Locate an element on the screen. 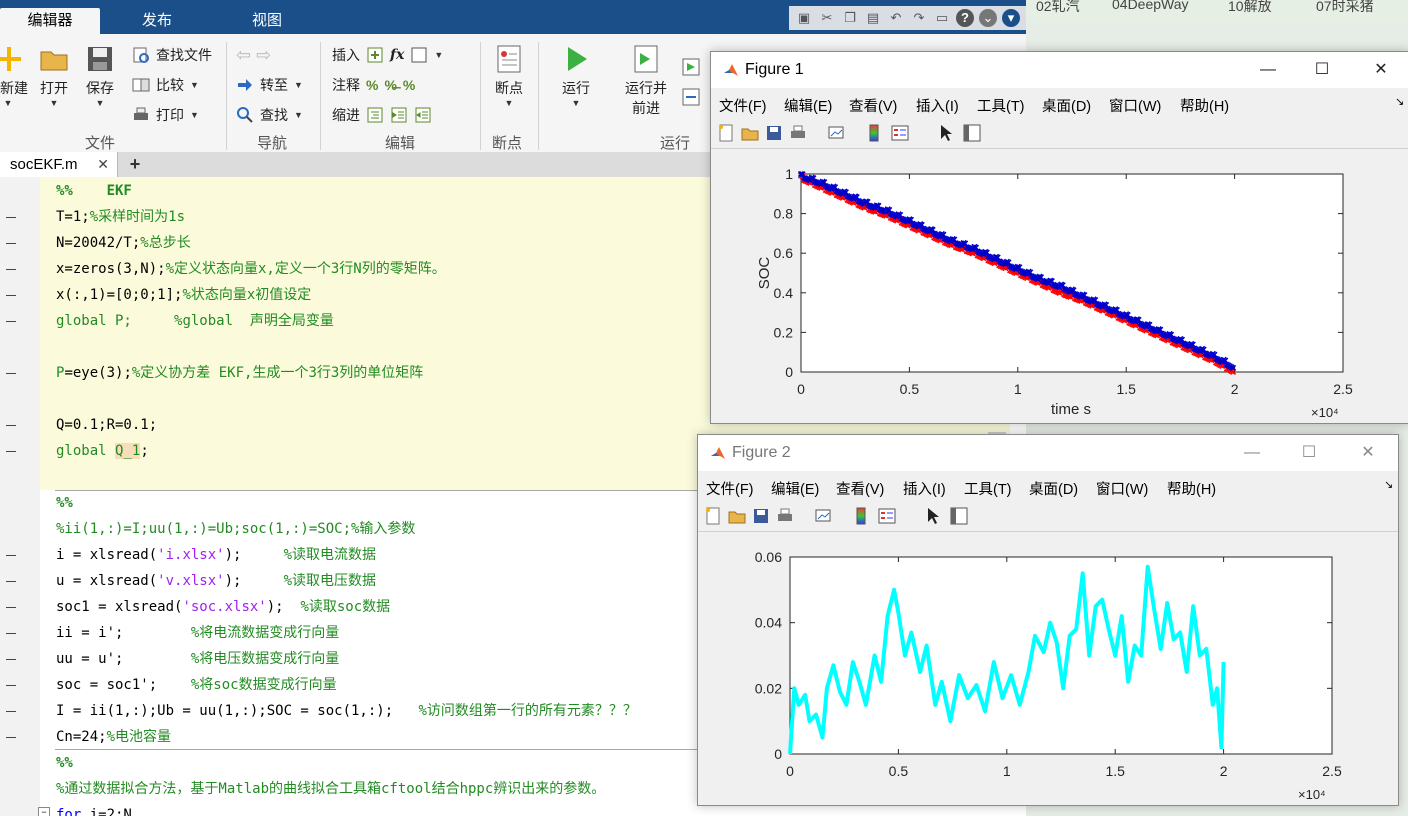 This screenshot has width=1408, height=816. editor-file-tab: socEKF.m ✕ is located at coordinates (59, 164).